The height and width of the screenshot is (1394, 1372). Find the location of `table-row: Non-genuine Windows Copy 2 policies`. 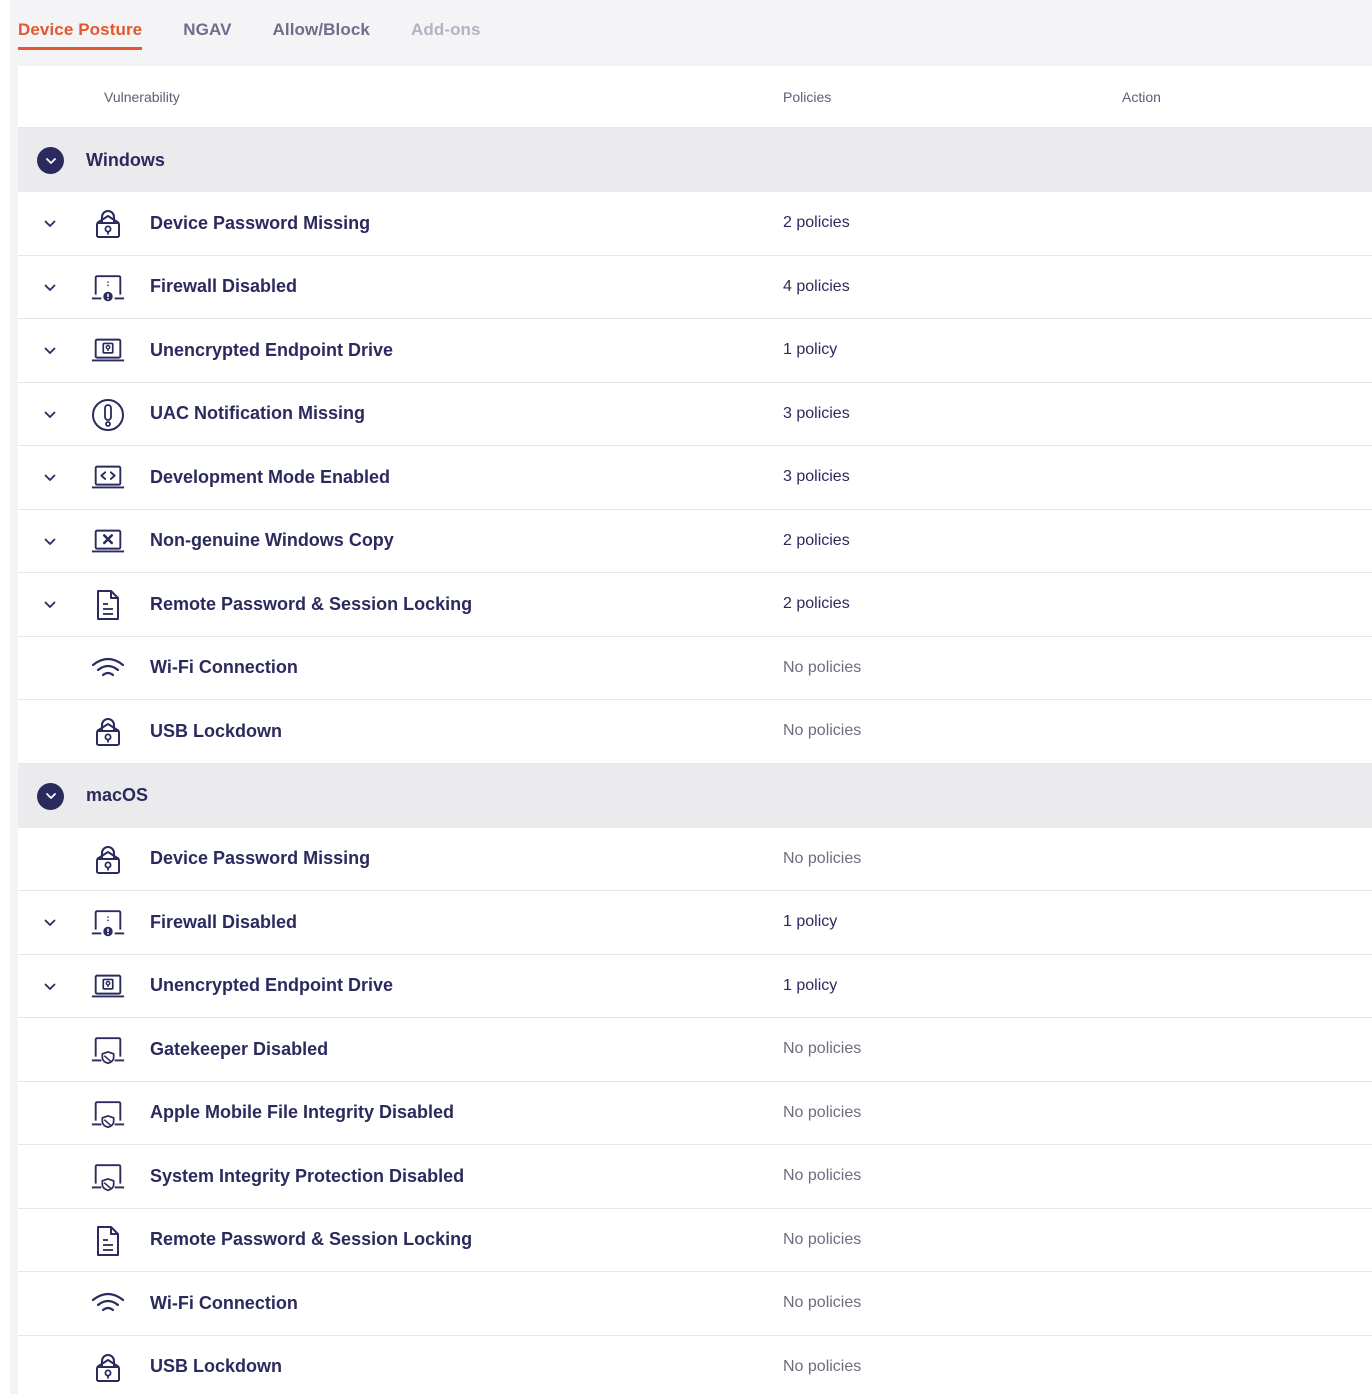

table-row: Non-genuine Windows Copy 2 policies is located at coordinates (695, 541).